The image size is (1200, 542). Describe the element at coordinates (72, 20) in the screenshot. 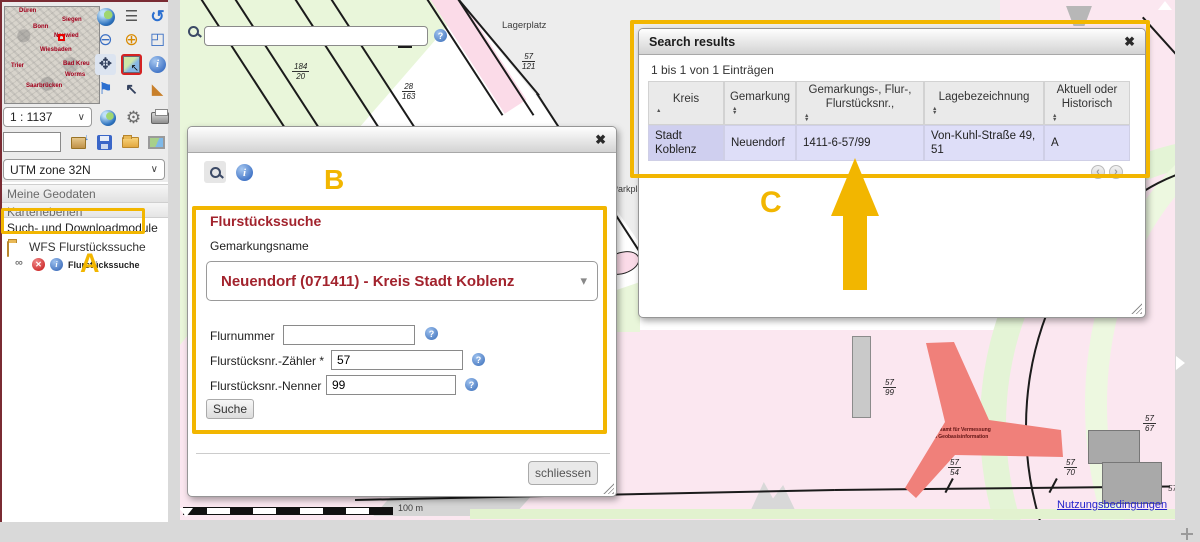

I see `overview-city-label: Siegen` at that location.